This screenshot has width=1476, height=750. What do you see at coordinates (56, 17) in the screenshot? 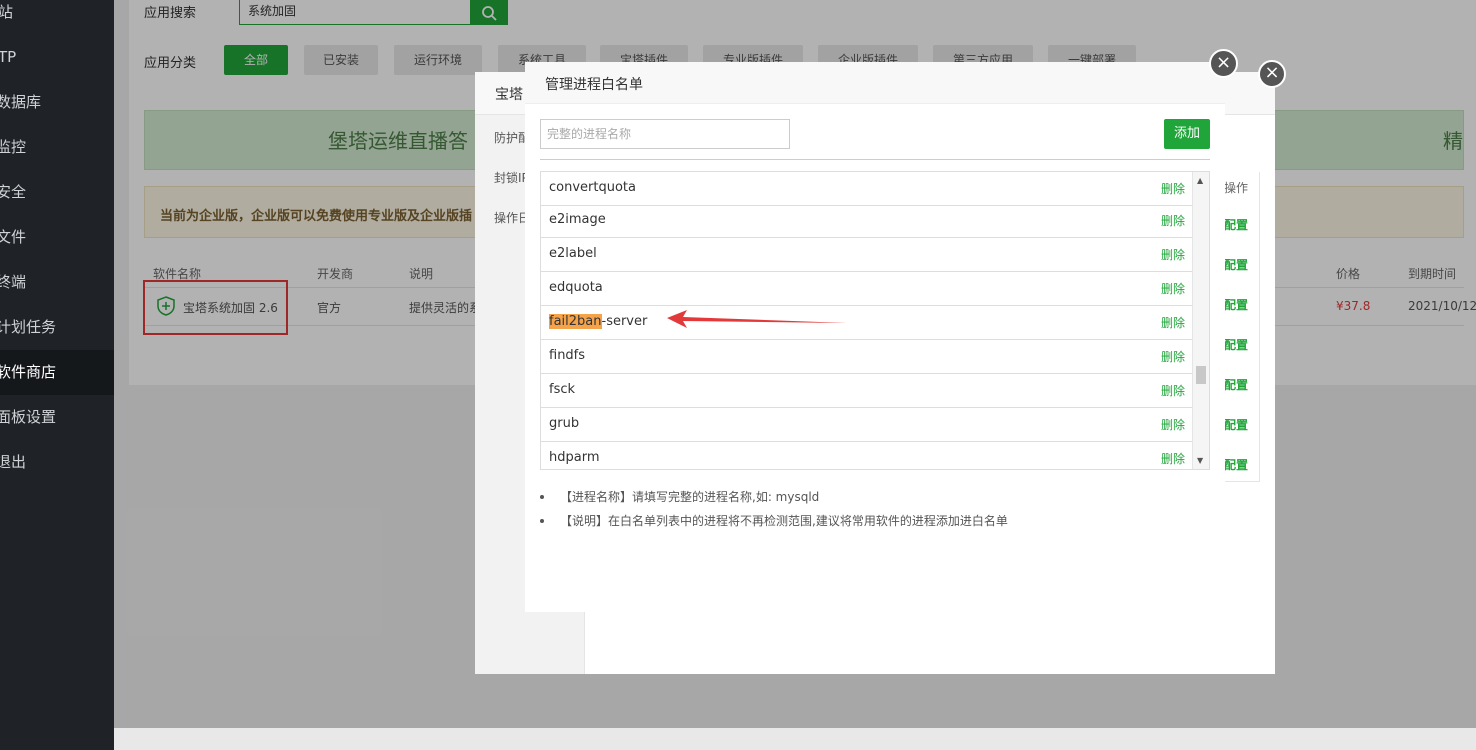
I see `sidebar-item-website: 站` at bounding box center [56, 17].